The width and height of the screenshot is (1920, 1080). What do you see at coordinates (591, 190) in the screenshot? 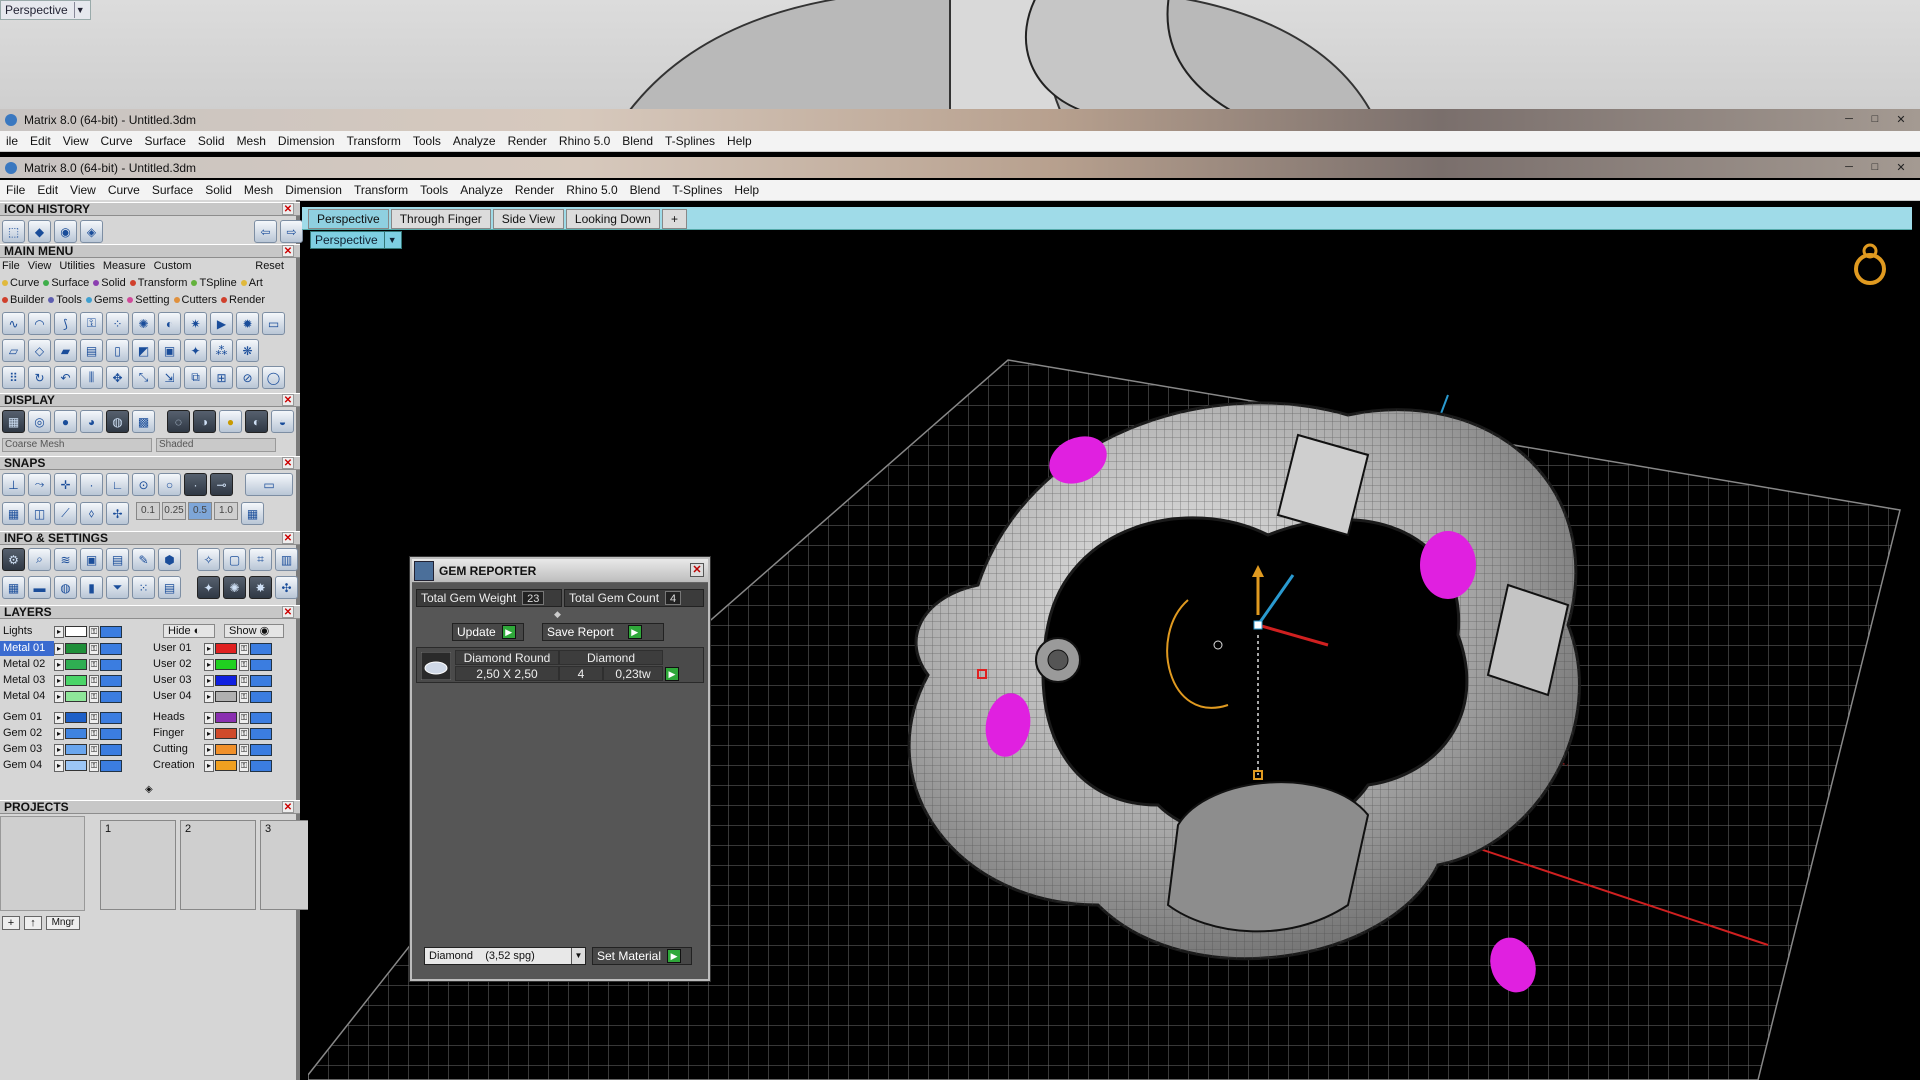
I see `menu-rhino-5-0: Rhino 5.0` at bounding box center [591, 190].